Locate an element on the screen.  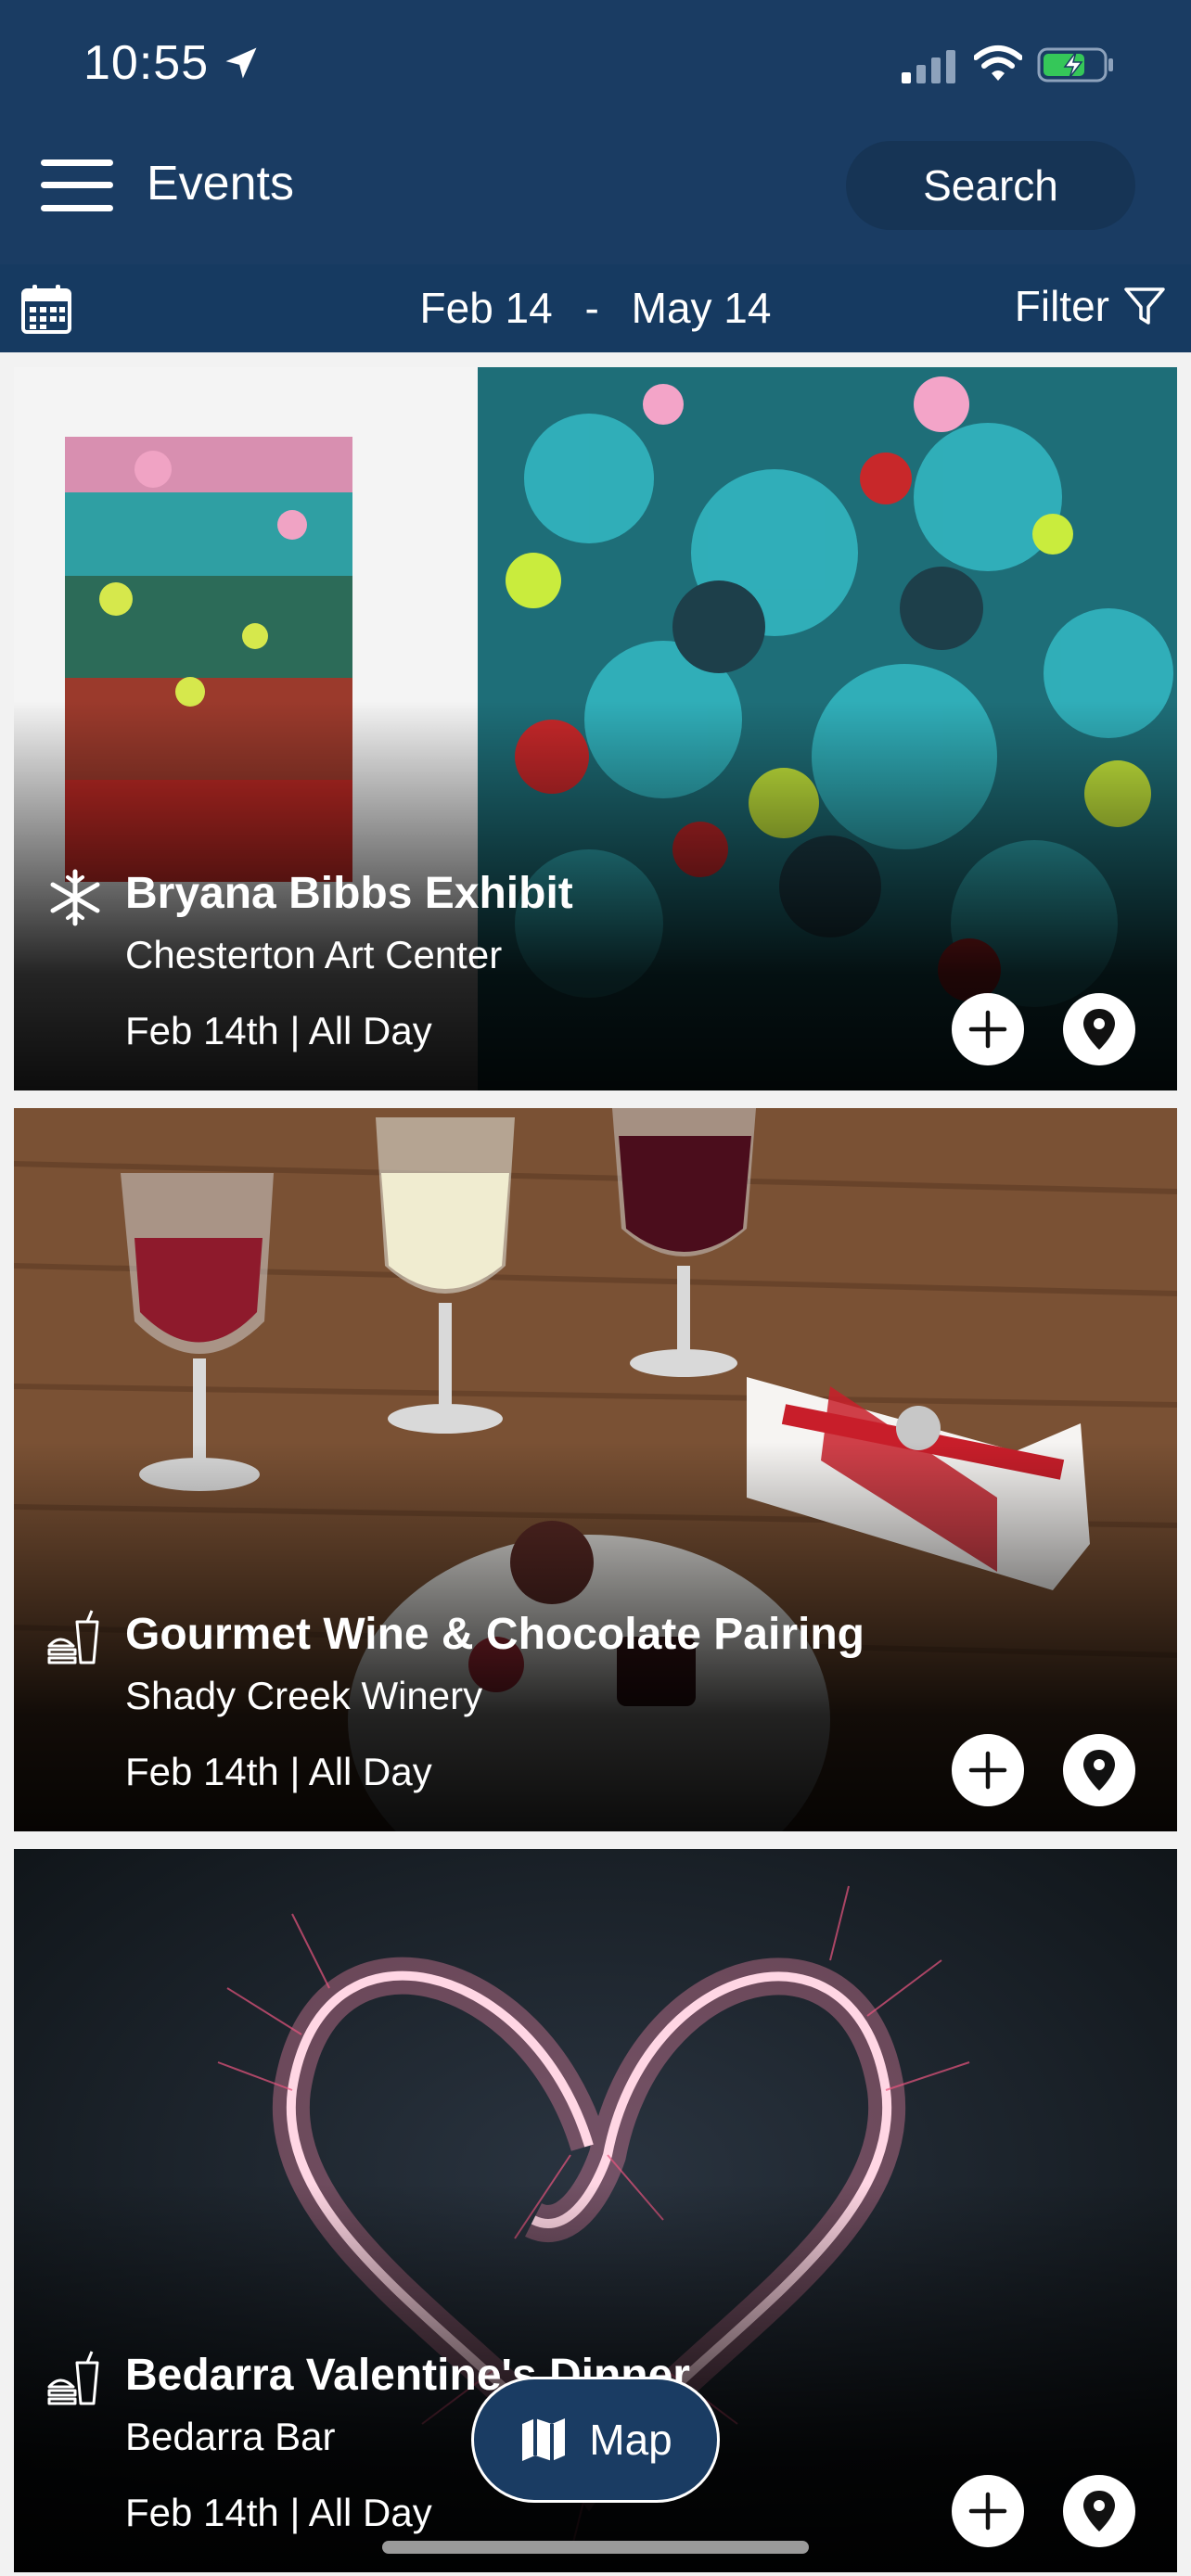
event-title: Gourmet Wine & Chocolate Pairing is located at coordinates (495, 1634).